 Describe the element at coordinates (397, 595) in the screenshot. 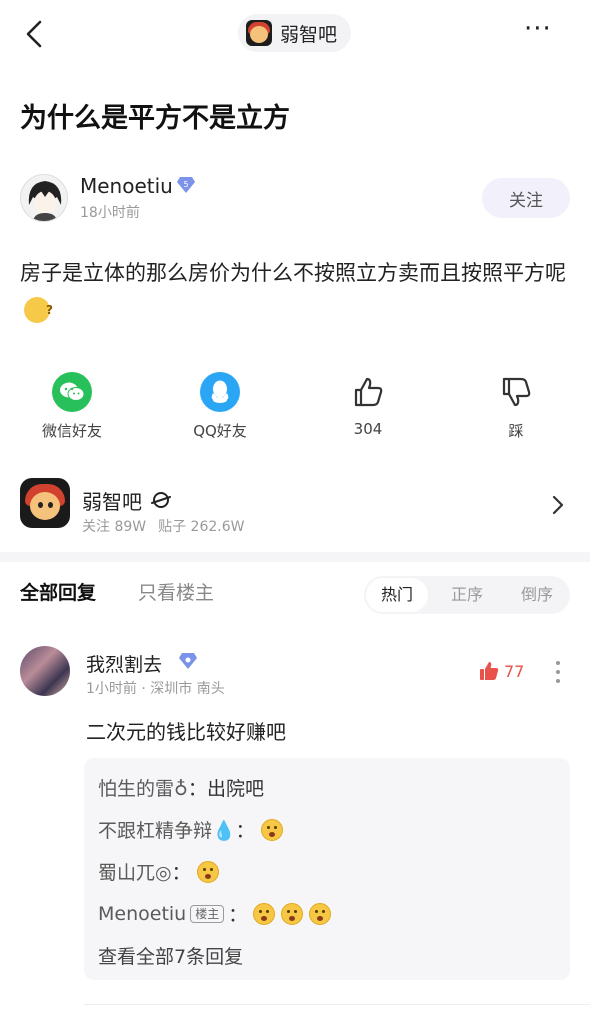

I see `sort-hot: 热门` at that location.